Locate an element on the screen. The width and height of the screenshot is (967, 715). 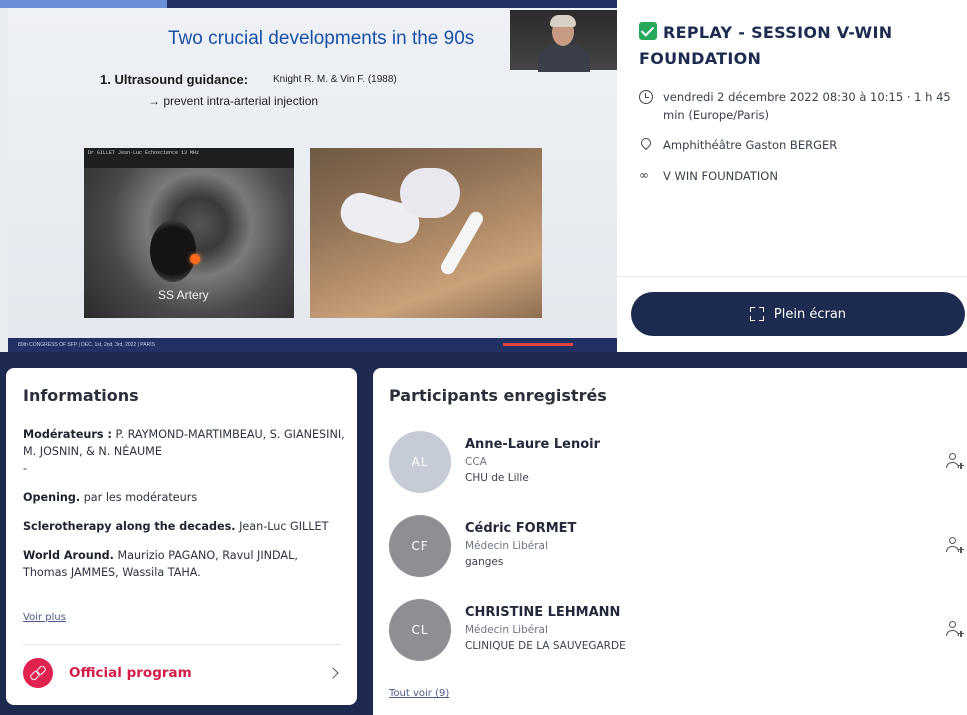
session-location: Amphithéâtre Gaston BERGER is located at coordinates (738, 145).